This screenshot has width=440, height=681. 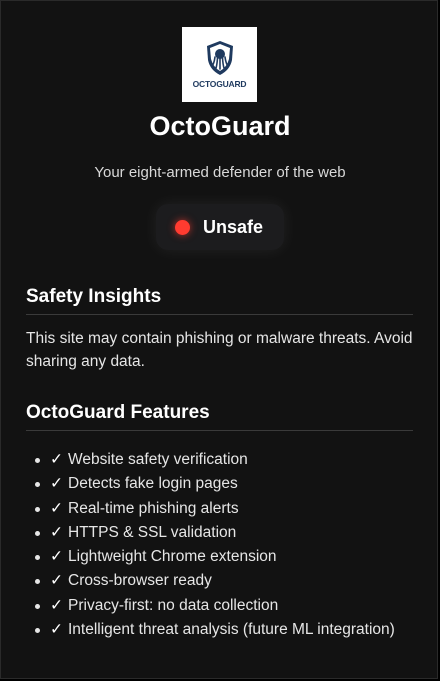 What do you see at coordinates (219, 58) in the screenshot?
I see `octopus-shield-icon` at bounding box center [219, 58].